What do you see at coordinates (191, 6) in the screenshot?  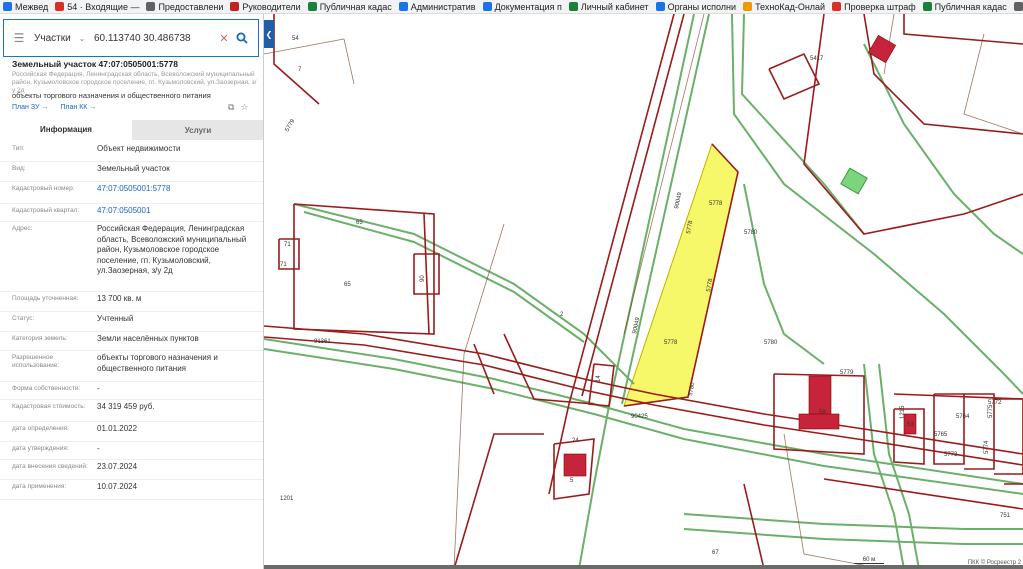 I see `bookmark-label: Предоставлени` at bounding box center [191, 6].